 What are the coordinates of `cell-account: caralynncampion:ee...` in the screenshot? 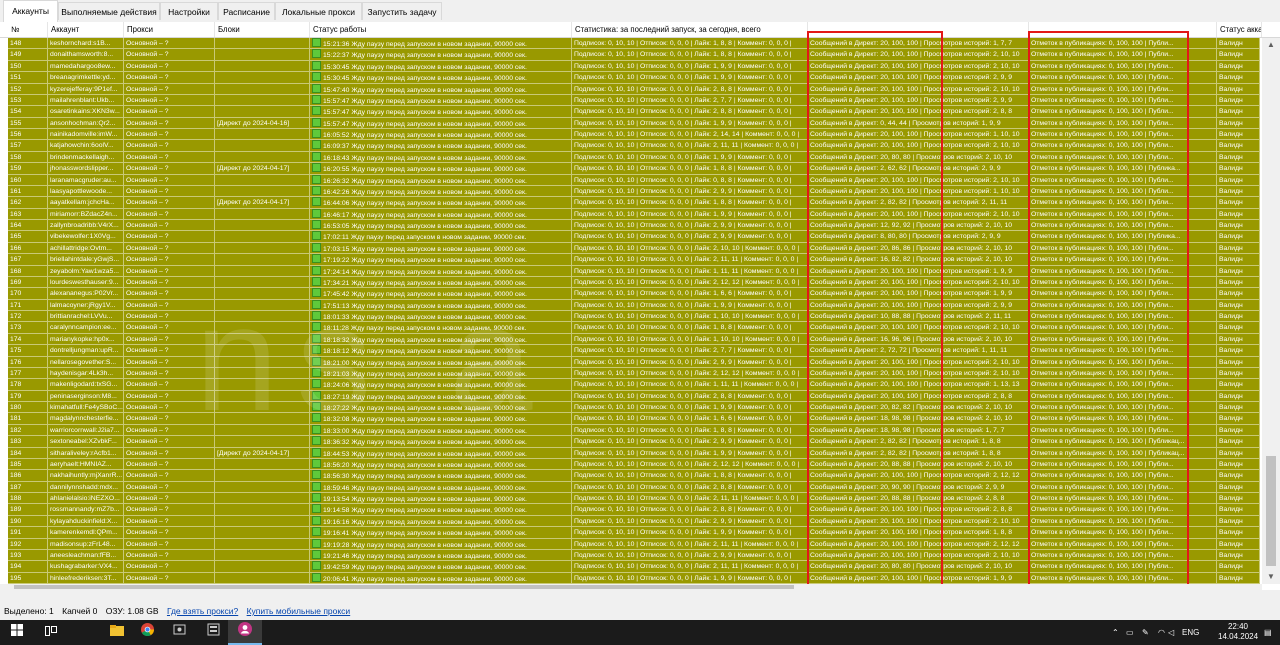 It's located at (86, 328).